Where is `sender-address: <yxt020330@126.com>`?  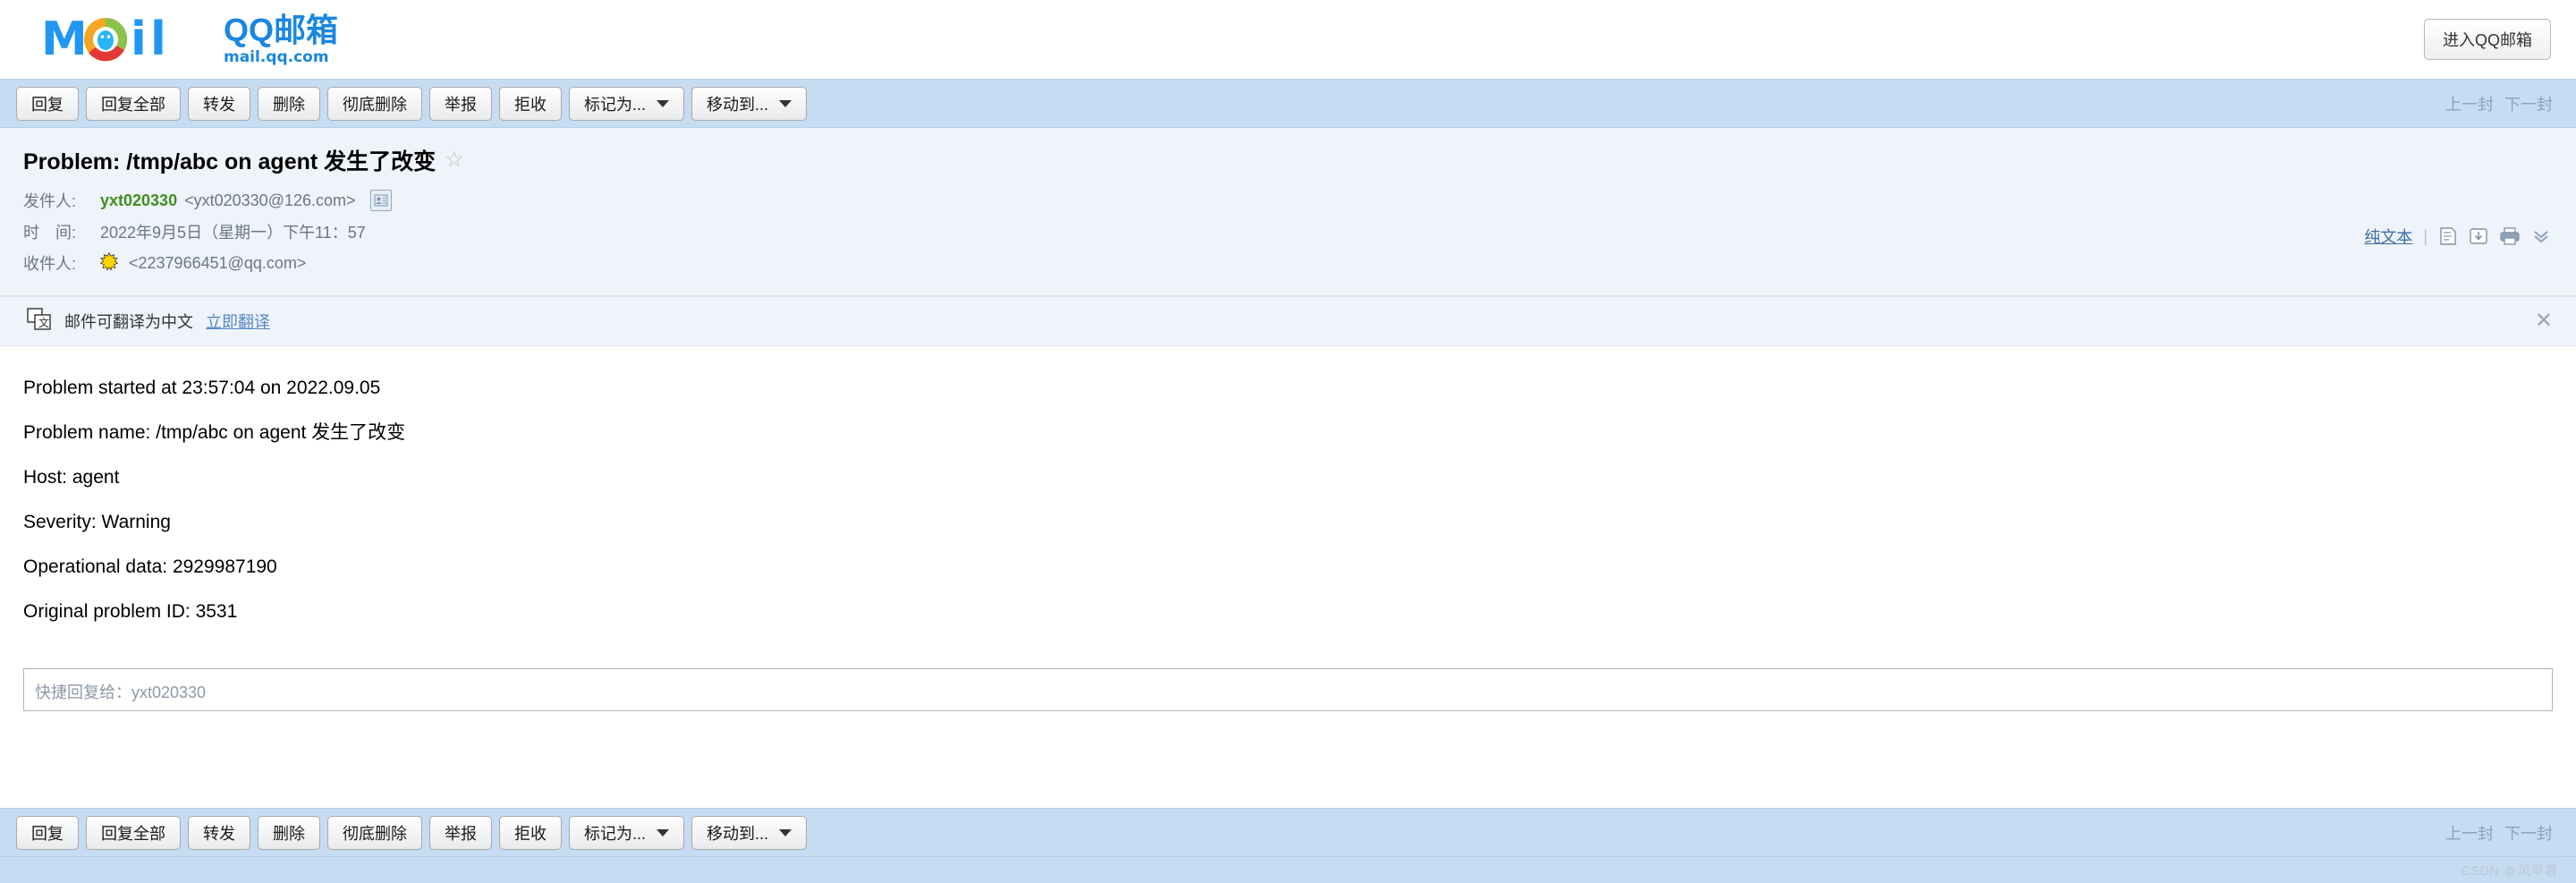
sender-address: <yxt020330@126.com> is located at coordinates (270, 200).